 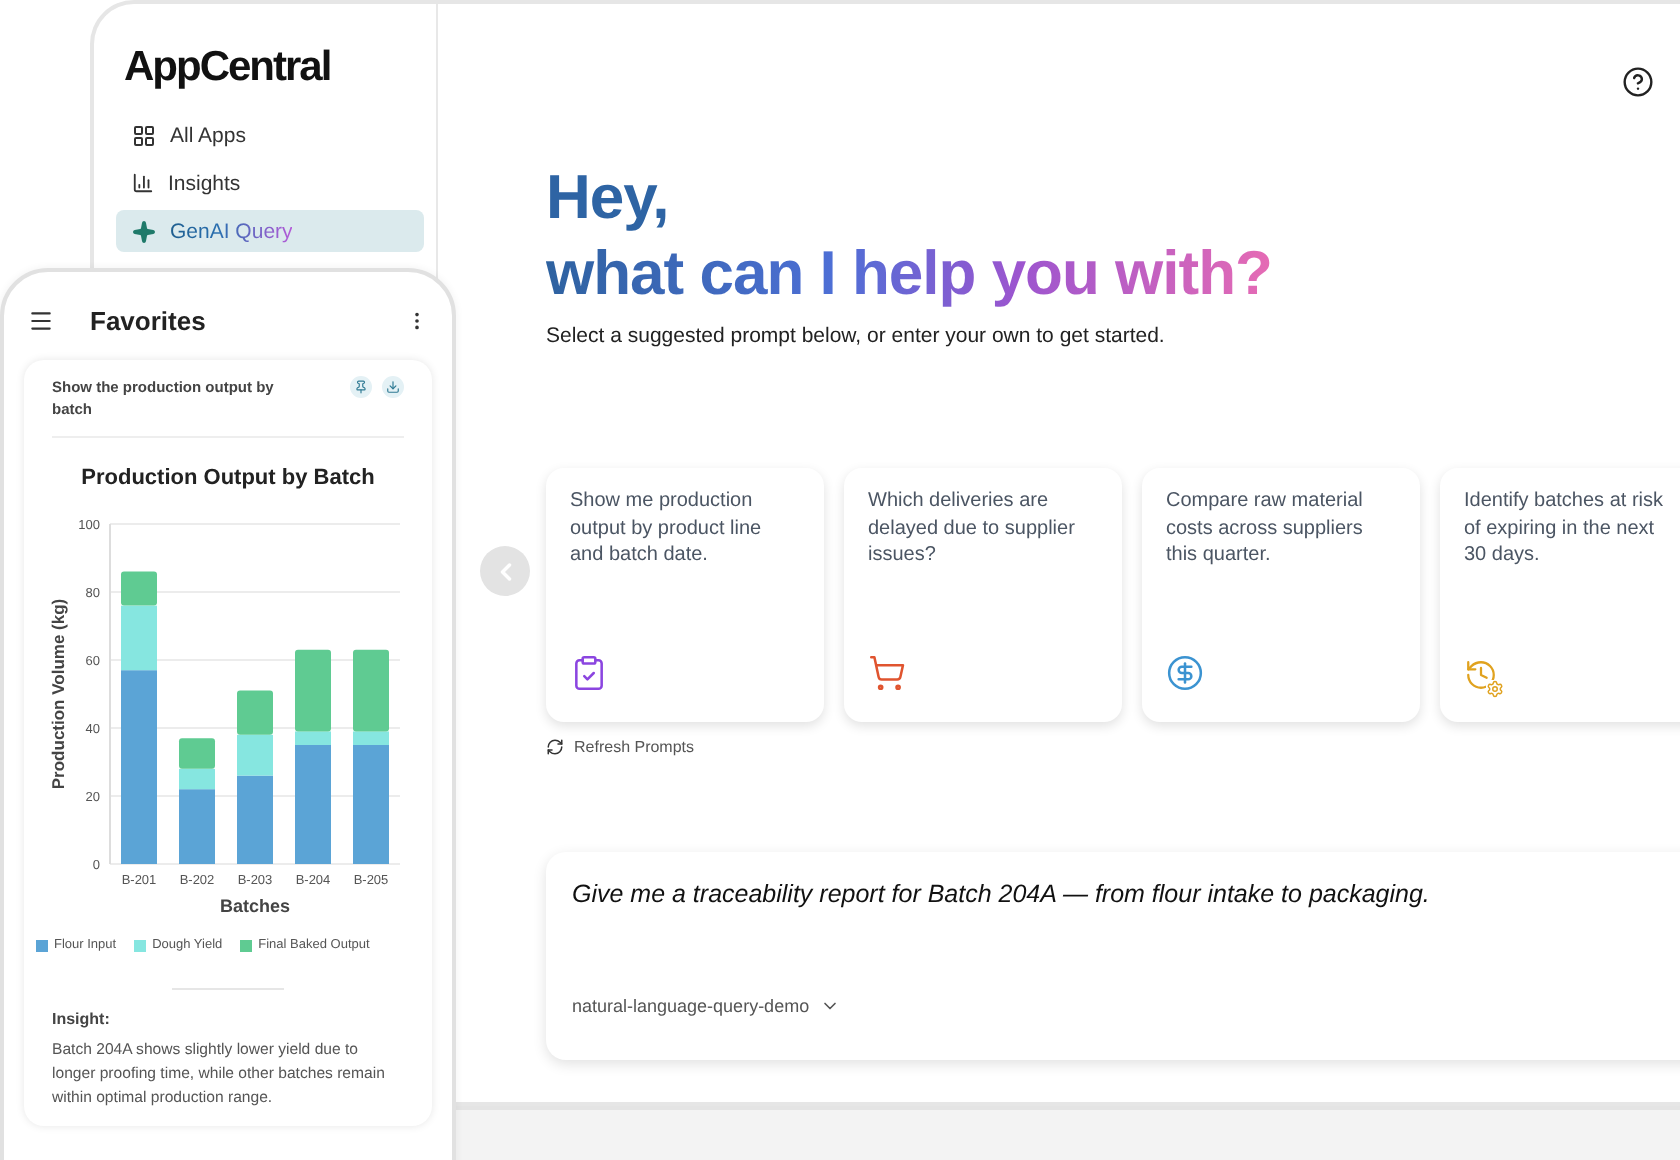 I want to click on query-text: Give me a traceability report for Batch 204A — from flour intake to packaging., so click(x=1002, y=894).